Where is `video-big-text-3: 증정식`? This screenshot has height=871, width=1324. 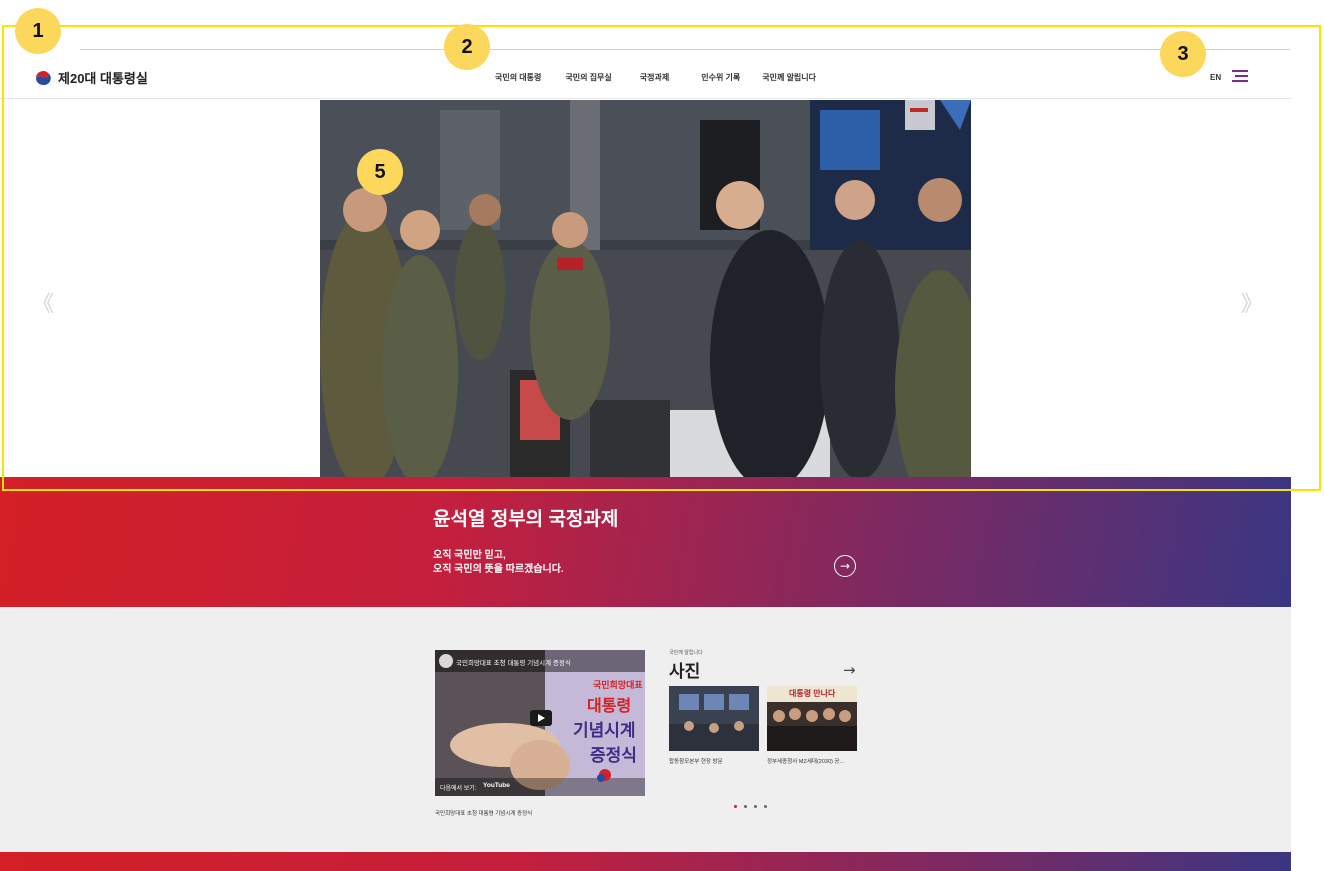
video-big-text-3: 증정식 is located at coordinates (613, 755).